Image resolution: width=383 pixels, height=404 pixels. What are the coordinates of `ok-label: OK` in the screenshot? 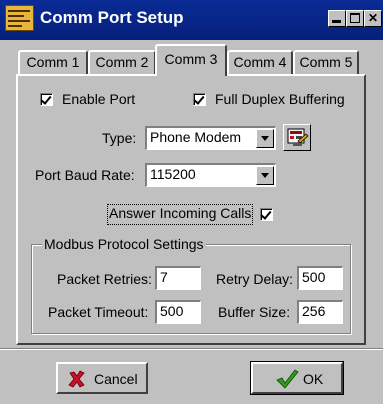 It's located at (313, 379).